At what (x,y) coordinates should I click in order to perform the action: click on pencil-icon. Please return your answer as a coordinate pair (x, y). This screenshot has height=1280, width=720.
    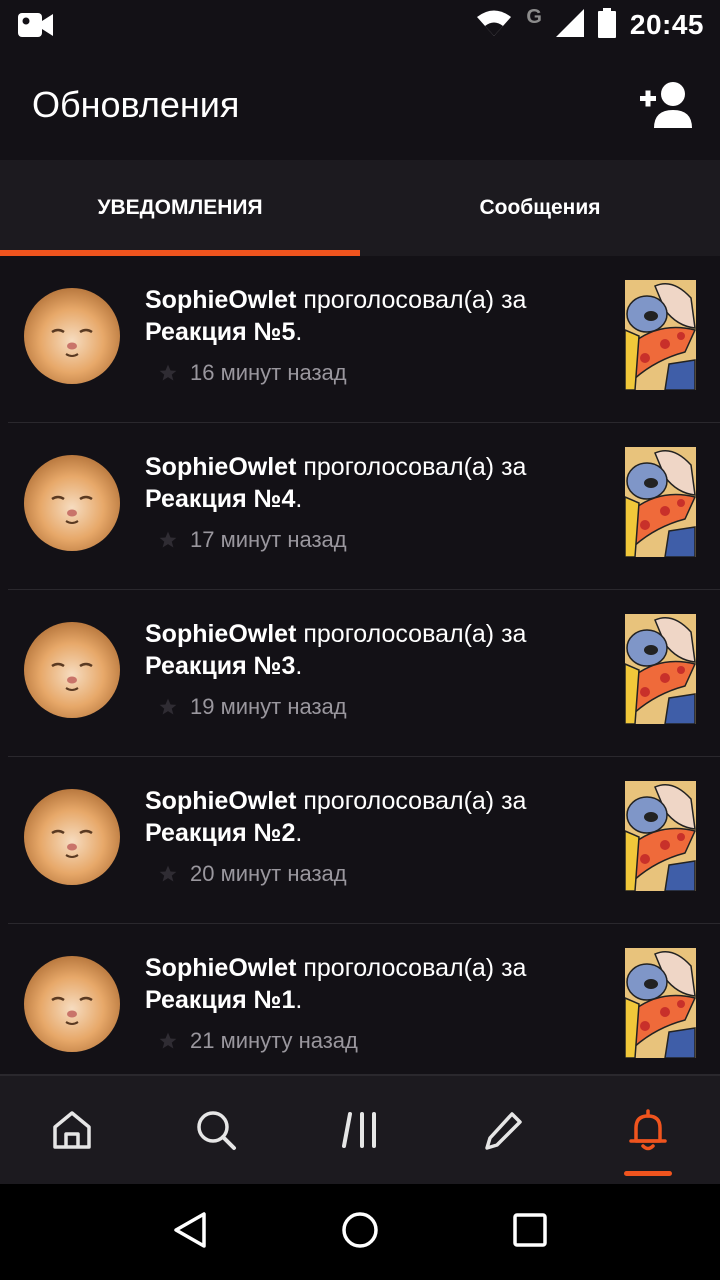
    Looking at the image, I should click on (503, 1131).